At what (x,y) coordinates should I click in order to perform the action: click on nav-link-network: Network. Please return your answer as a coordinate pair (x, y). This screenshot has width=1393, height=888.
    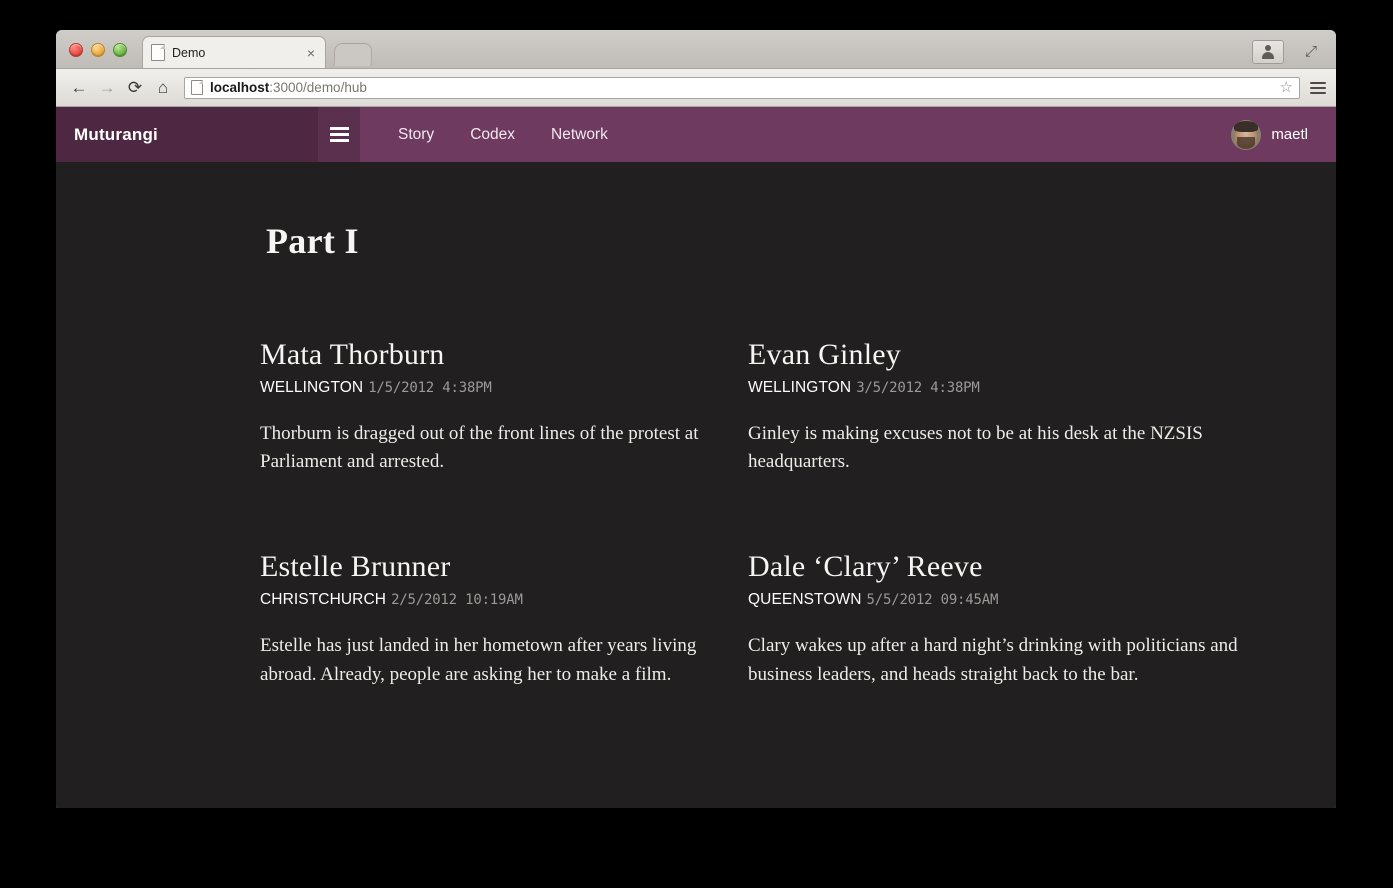
    Looking at the image, I should click on (579, 134).